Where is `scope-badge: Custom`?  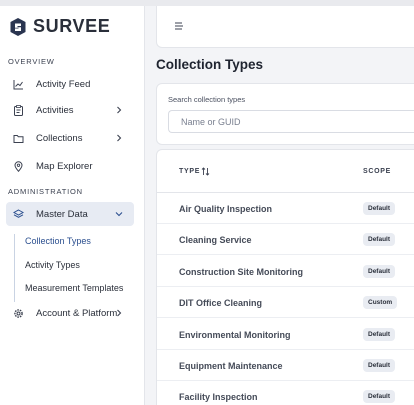 scope-badge: Custom is located at coordinates (380, 302).